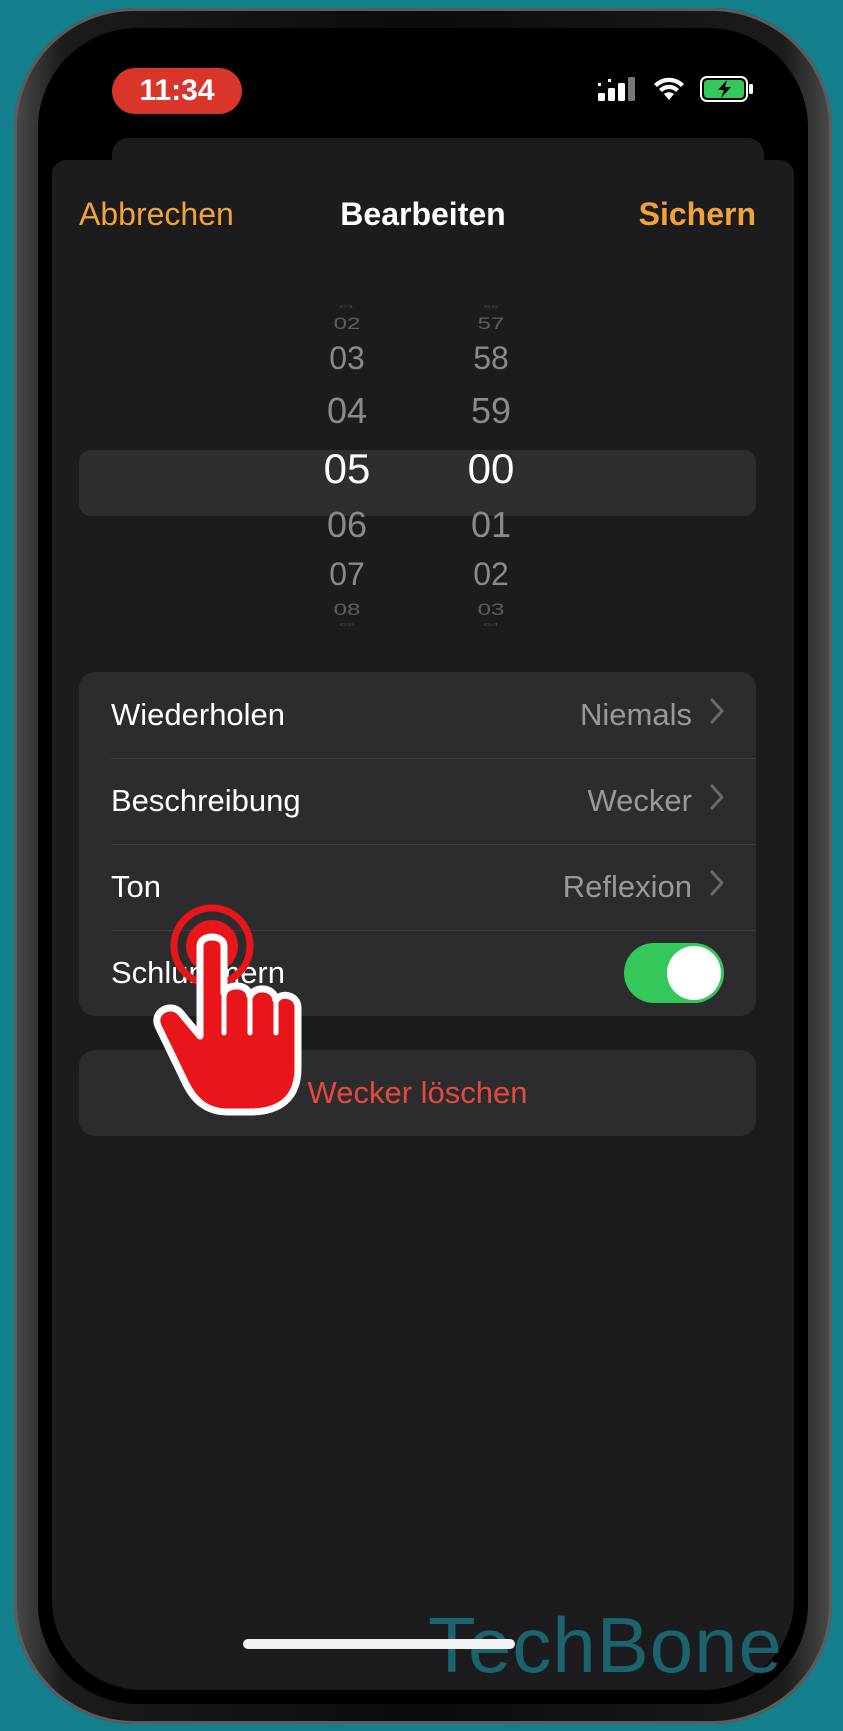  I want to click on status-icons, so click(676, 89).